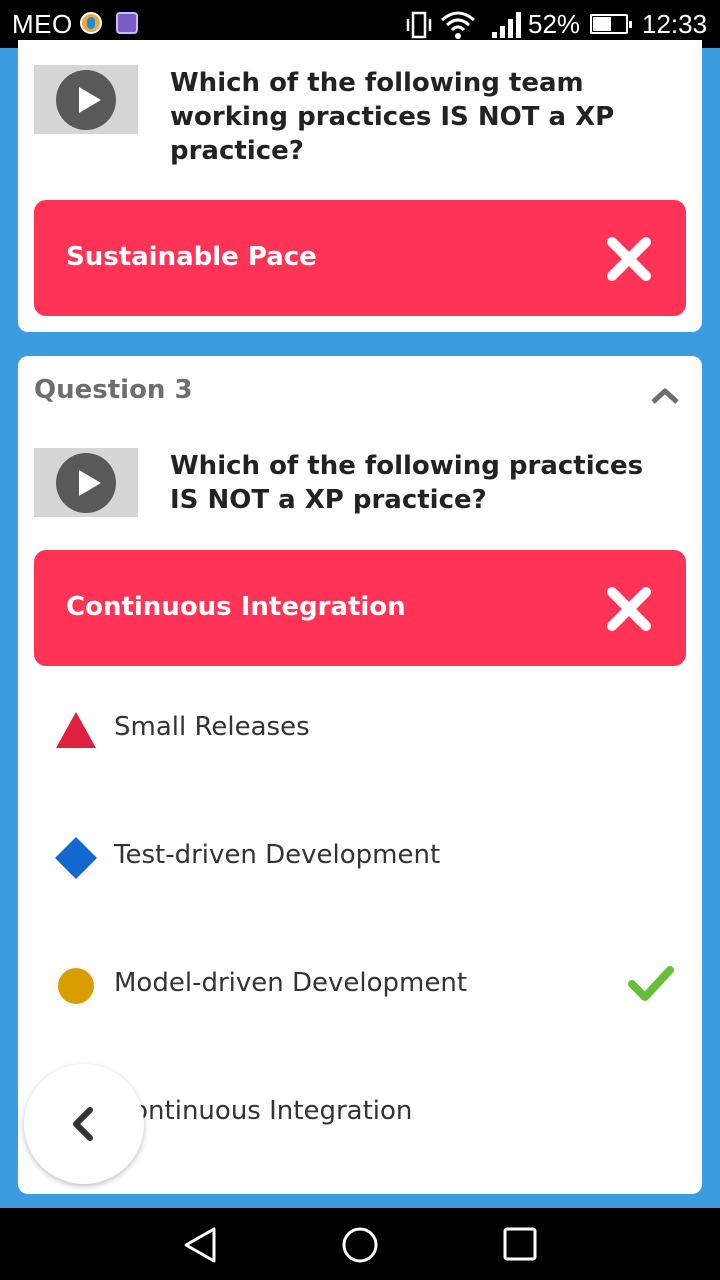 This screenshot has height=1280, width=720. What do you see at coordinates (191, 257) in the screenshot?
I see `selected-answer-text: Sustainable Pace` at bounding box center [191, 257].